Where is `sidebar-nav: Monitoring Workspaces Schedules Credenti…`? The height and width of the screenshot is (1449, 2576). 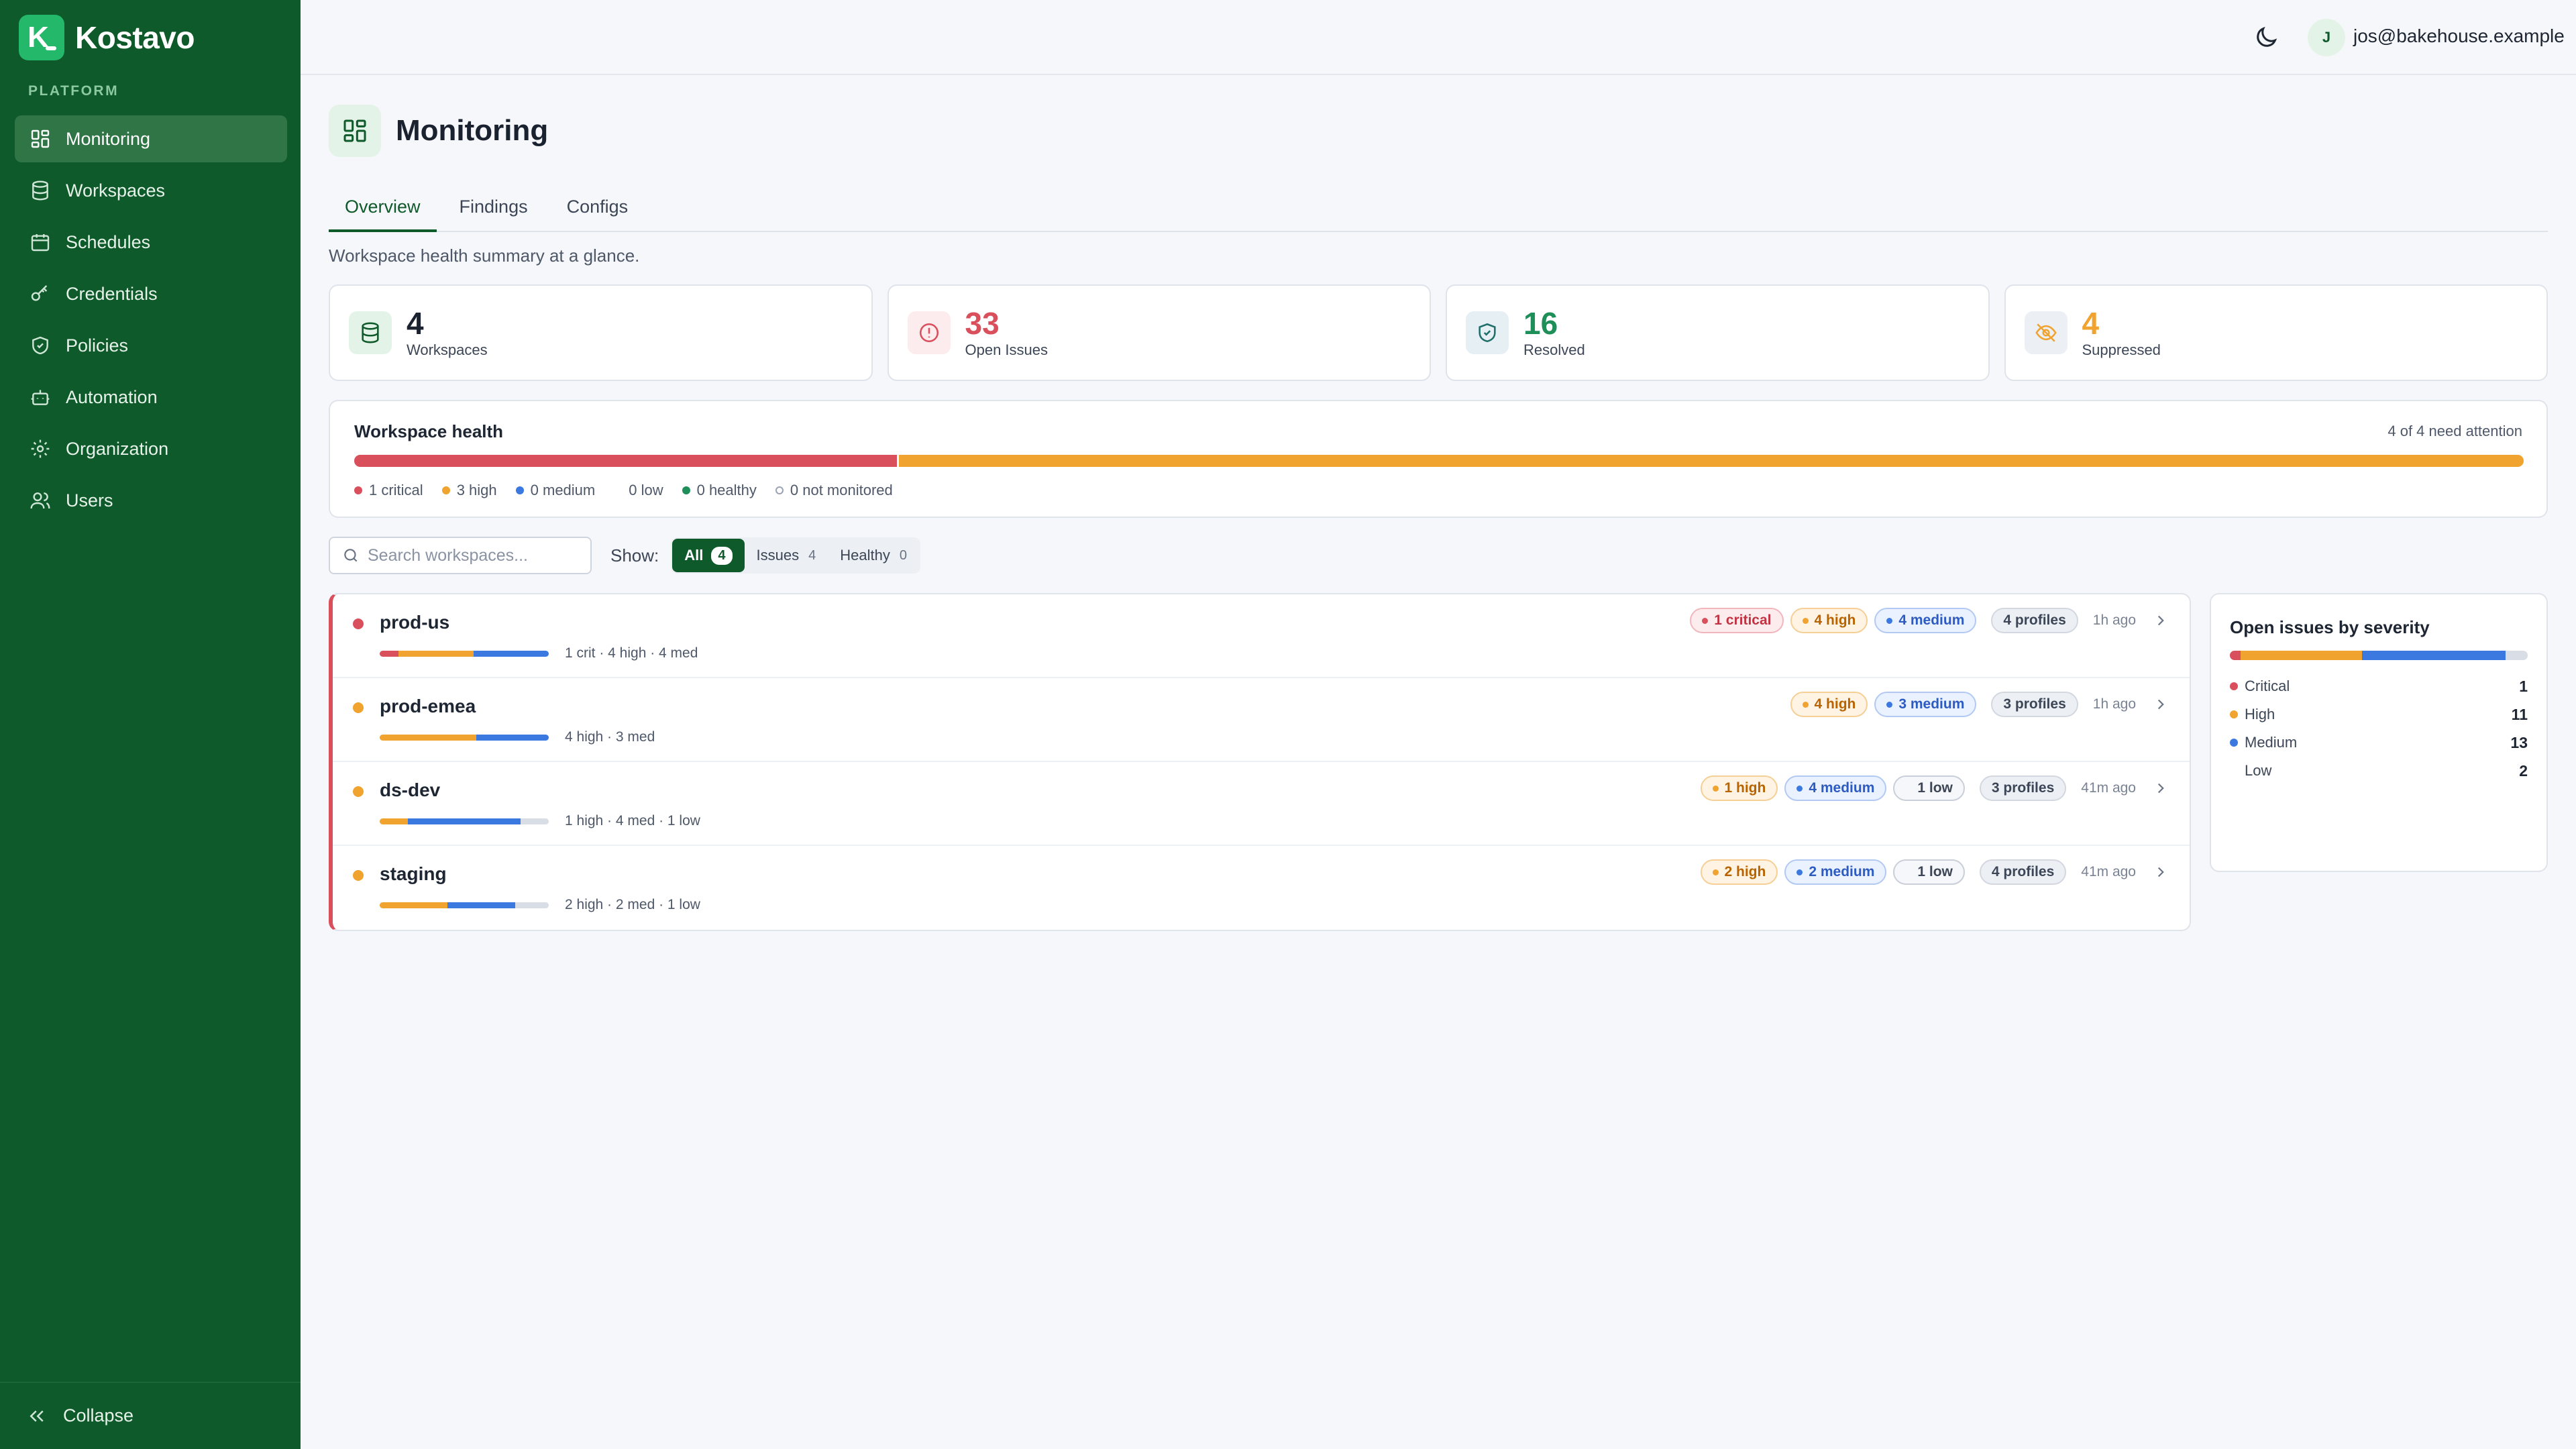
sidebar-nav: Monitoring Workspaces Schedules Credenti… is located at coordinates (151, 322).